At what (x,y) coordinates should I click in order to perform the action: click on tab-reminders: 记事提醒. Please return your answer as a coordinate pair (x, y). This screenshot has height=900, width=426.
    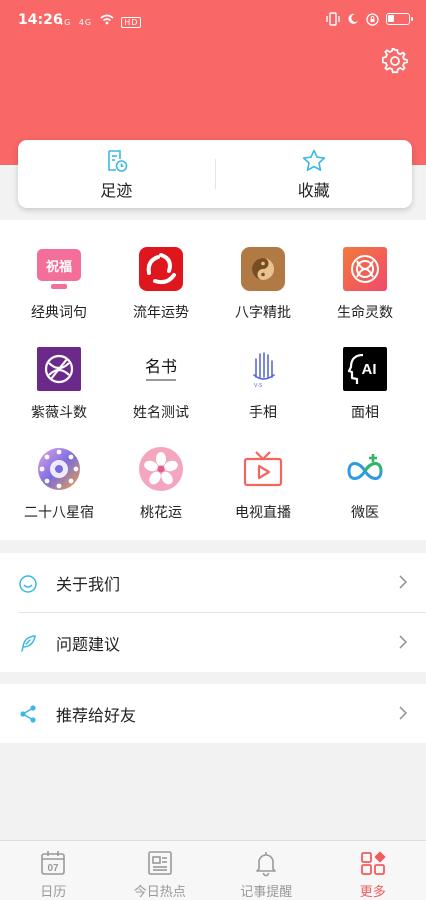
    Looking at the image, I should click on (266, 870).